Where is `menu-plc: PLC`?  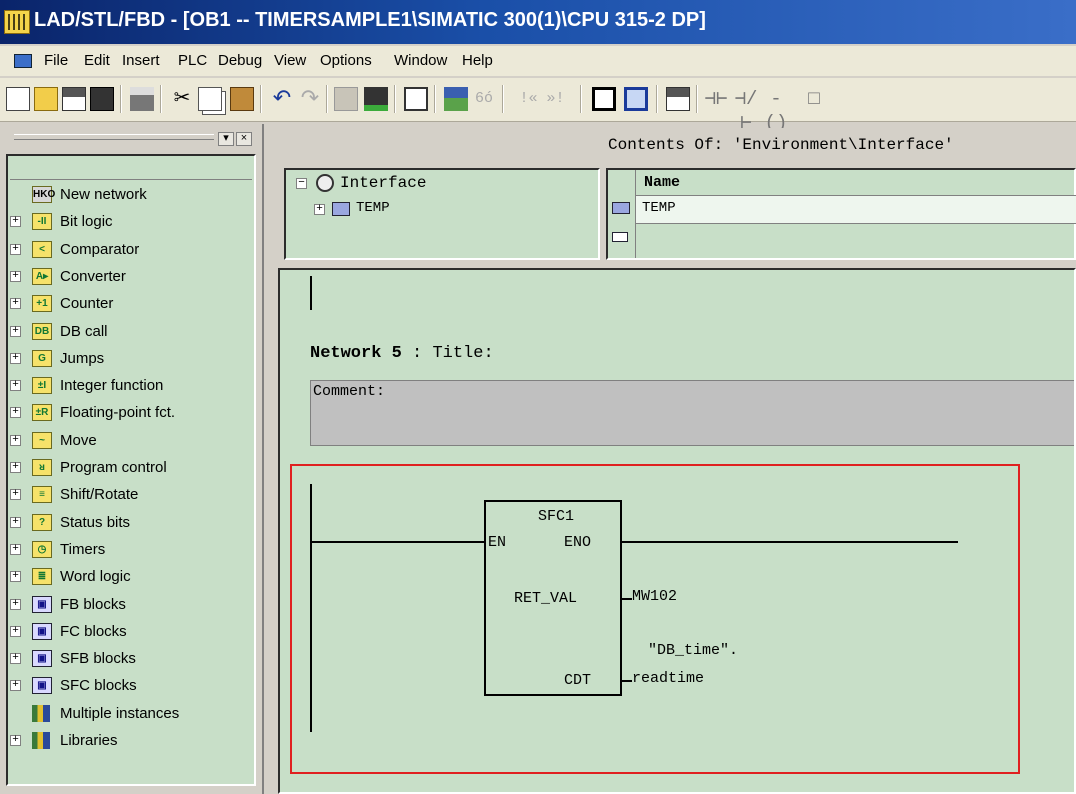 menu-plc: PLC is located at coordinates (192, 60).